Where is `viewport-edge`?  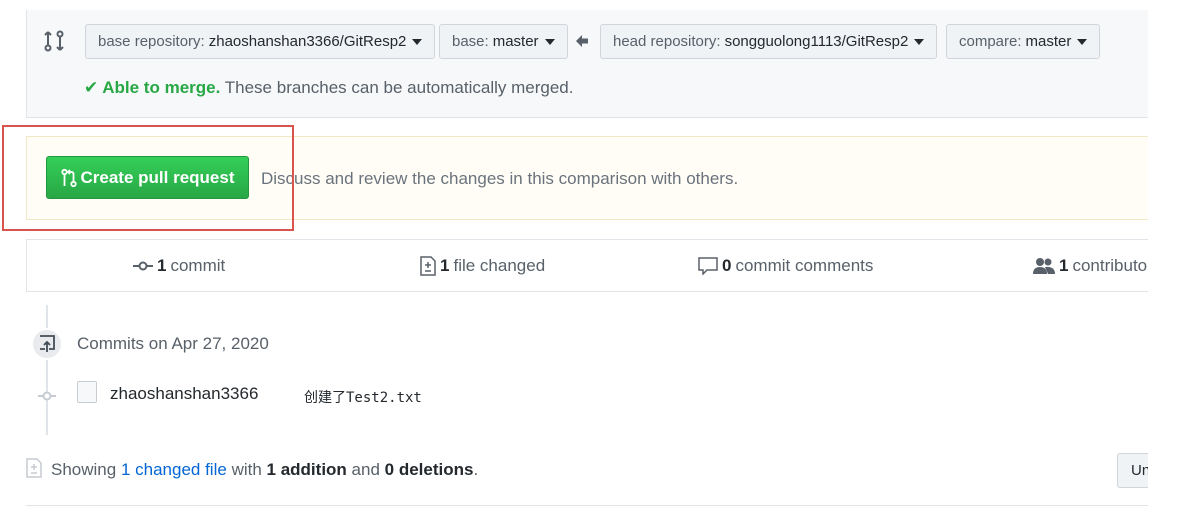
viewport-edge is located at coordinates (1163, 253).